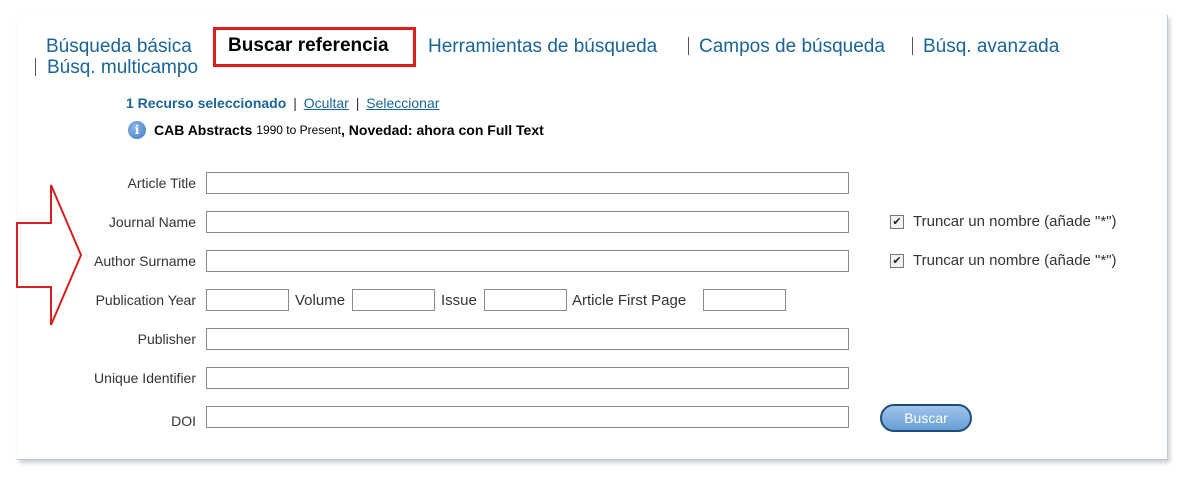  What do you see at coordinates (527, 417) in the screenshot?
I see `doi-input` at bounding box center [527, 417].